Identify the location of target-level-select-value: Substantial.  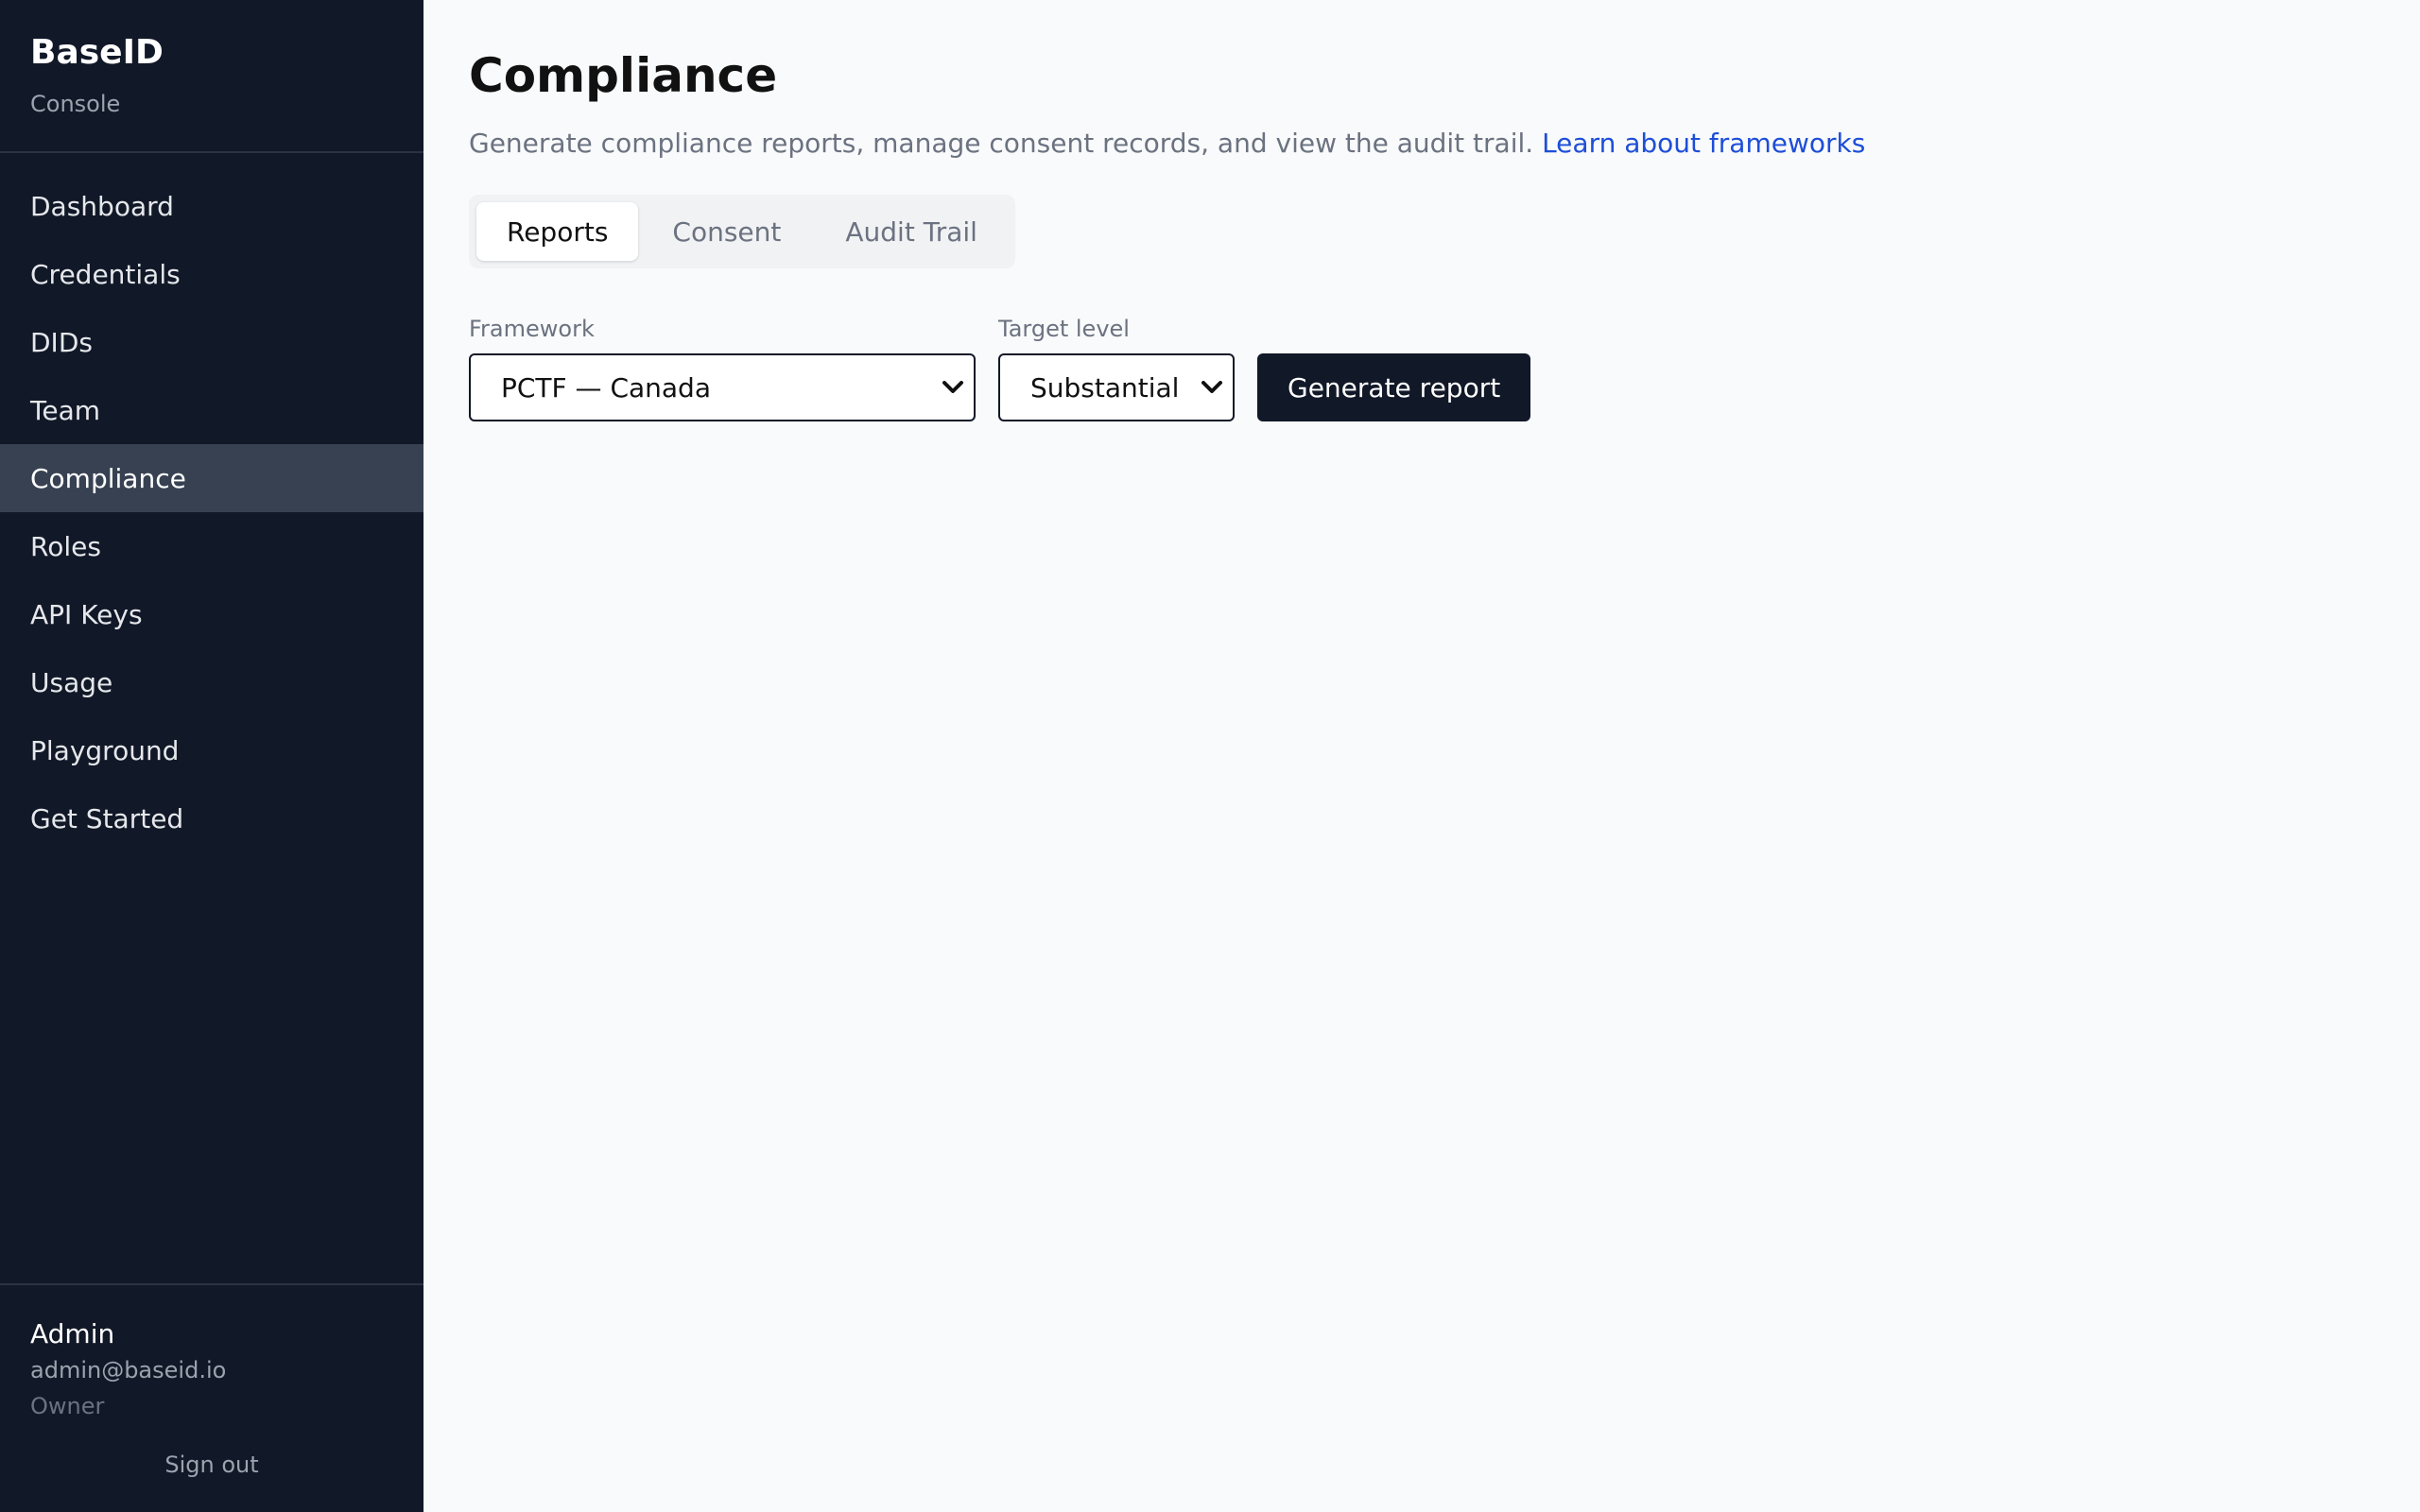
(1105, 387).